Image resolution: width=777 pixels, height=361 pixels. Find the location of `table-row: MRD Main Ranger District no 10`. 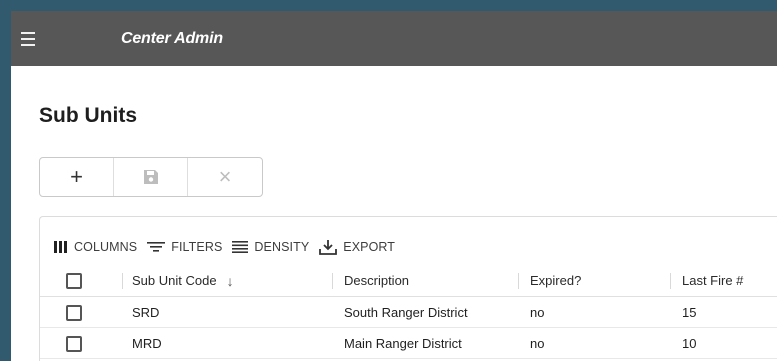

table-row: MRD Main Ranger District no 10 is located at coordinates (408, 344).